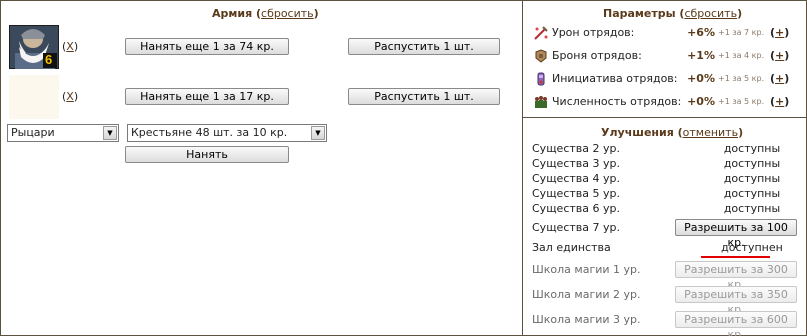 This screenshot has height=336, width=807. What do you see at coordinates (207, 154) in the screenshot?
I see `hire-button: Нанять` at bounding box center [207, 154].